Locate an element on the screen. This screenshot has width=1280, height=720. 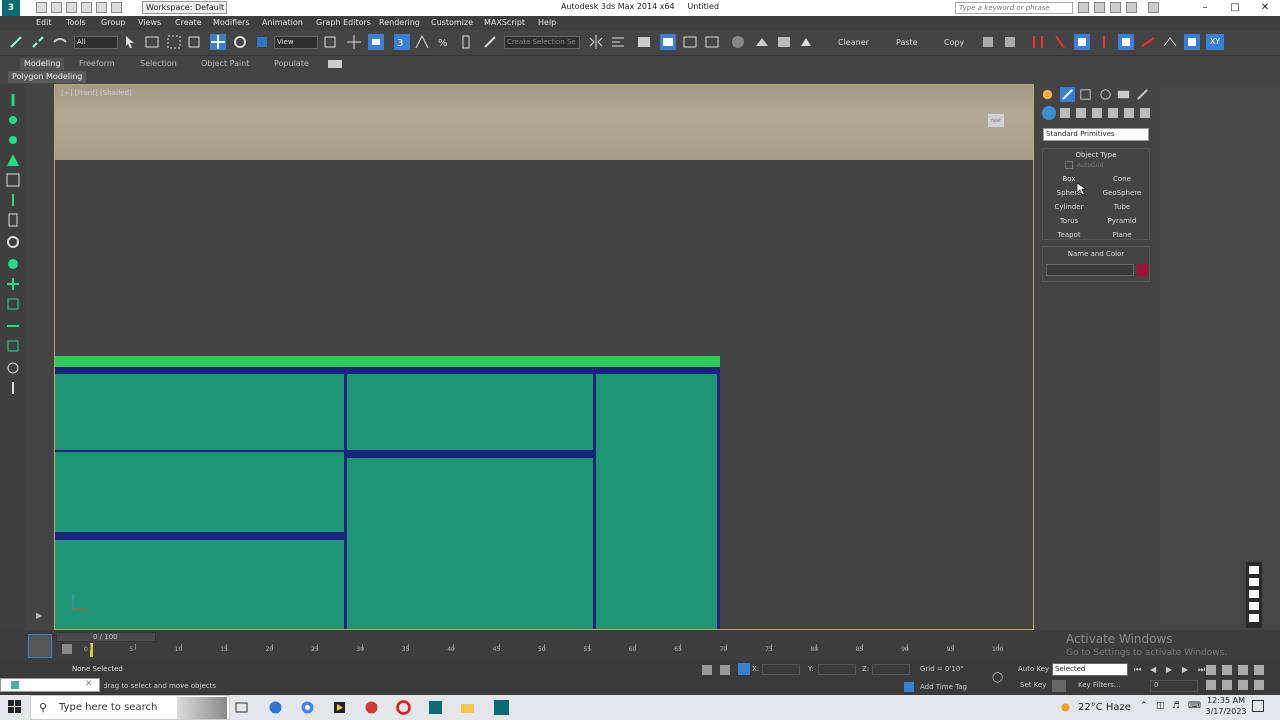
lock-selection-icon is located at coordinates (725, 670).